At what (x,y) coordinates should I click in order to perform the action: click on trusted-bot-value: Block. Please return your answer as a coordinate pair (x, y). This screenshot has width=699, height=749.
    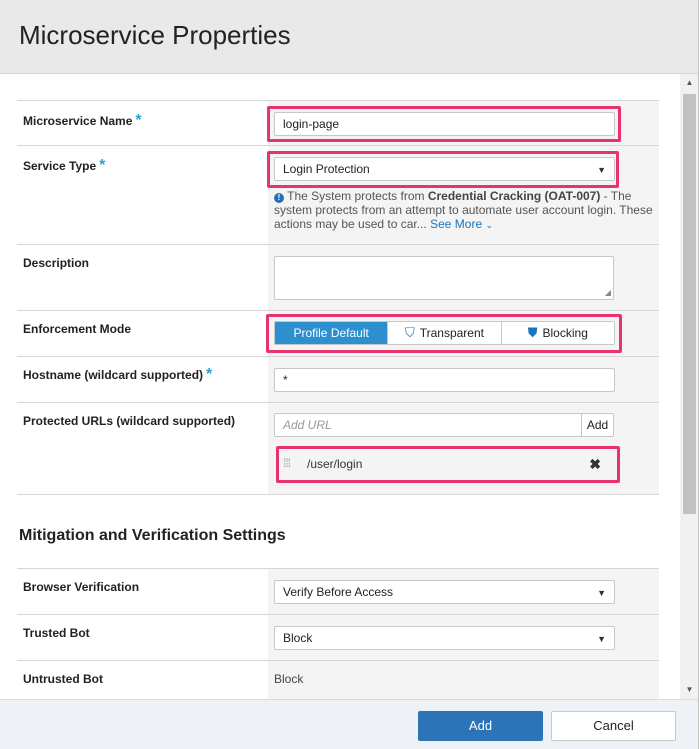
    Looking at the image, I should click on (298, 638).